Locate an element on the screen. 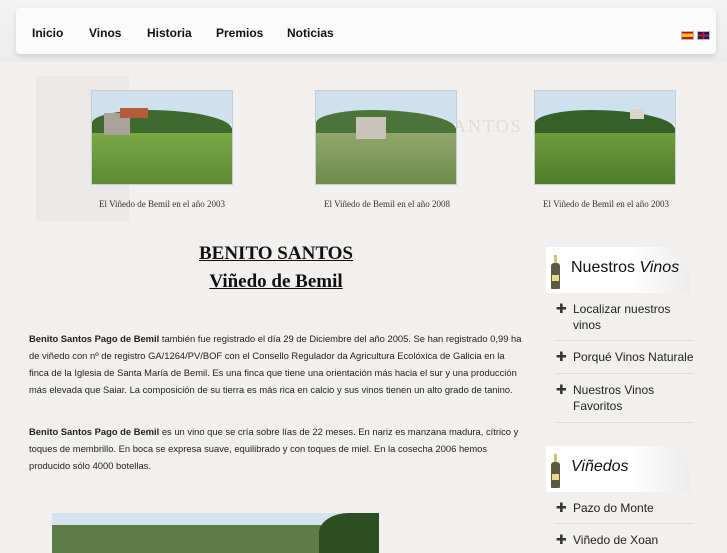 The height and width of the screenshot is (553, 727). main-nav: Inicio Vinos Historia Premios Noticias is located at coordinates (366, 31).